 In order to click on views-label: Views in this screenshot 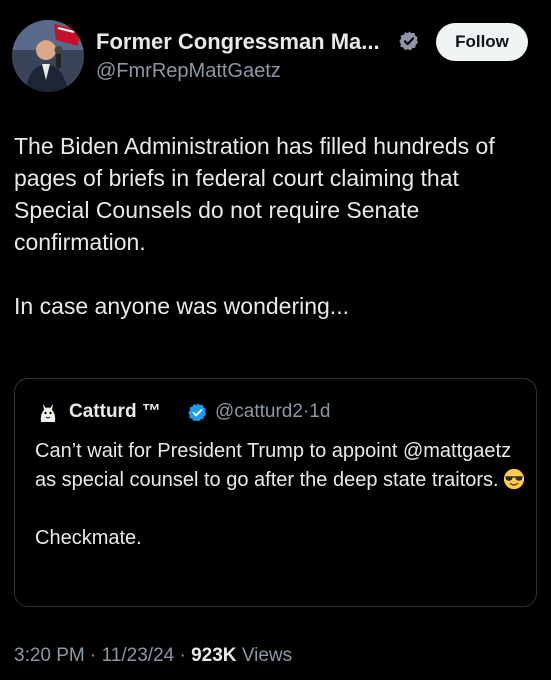, I will do `click(267, 655)`.